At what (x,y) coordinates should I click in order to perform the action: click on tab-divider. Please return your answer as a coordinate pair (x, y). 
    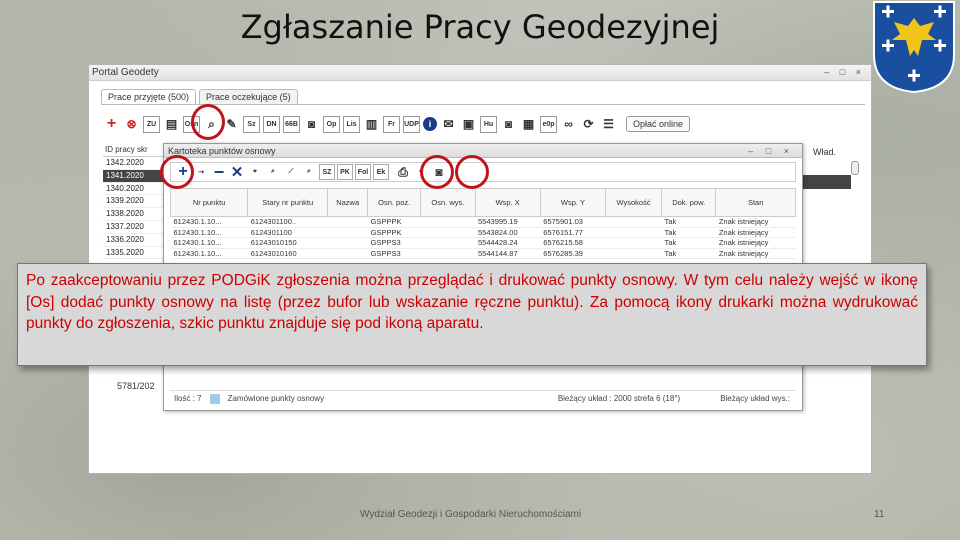
    Looking at the image, I should click on (483, 104).